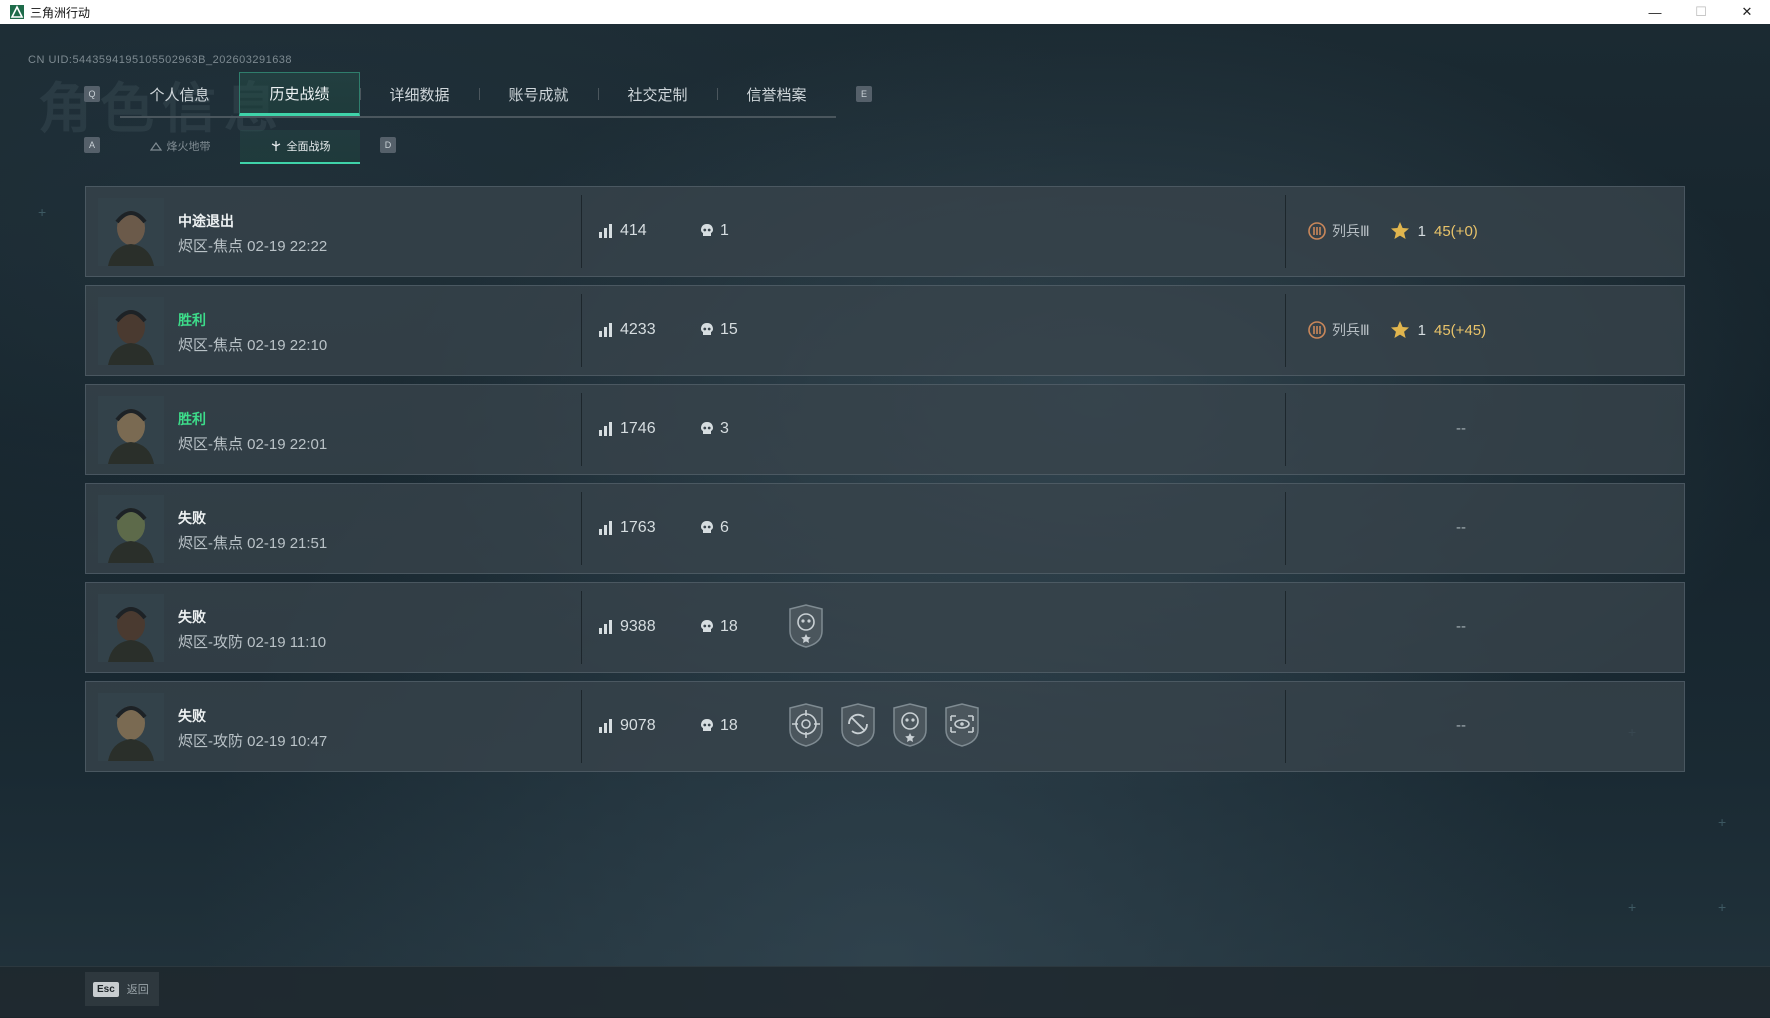  I want to click on score-value: 414, so click(633, 230).